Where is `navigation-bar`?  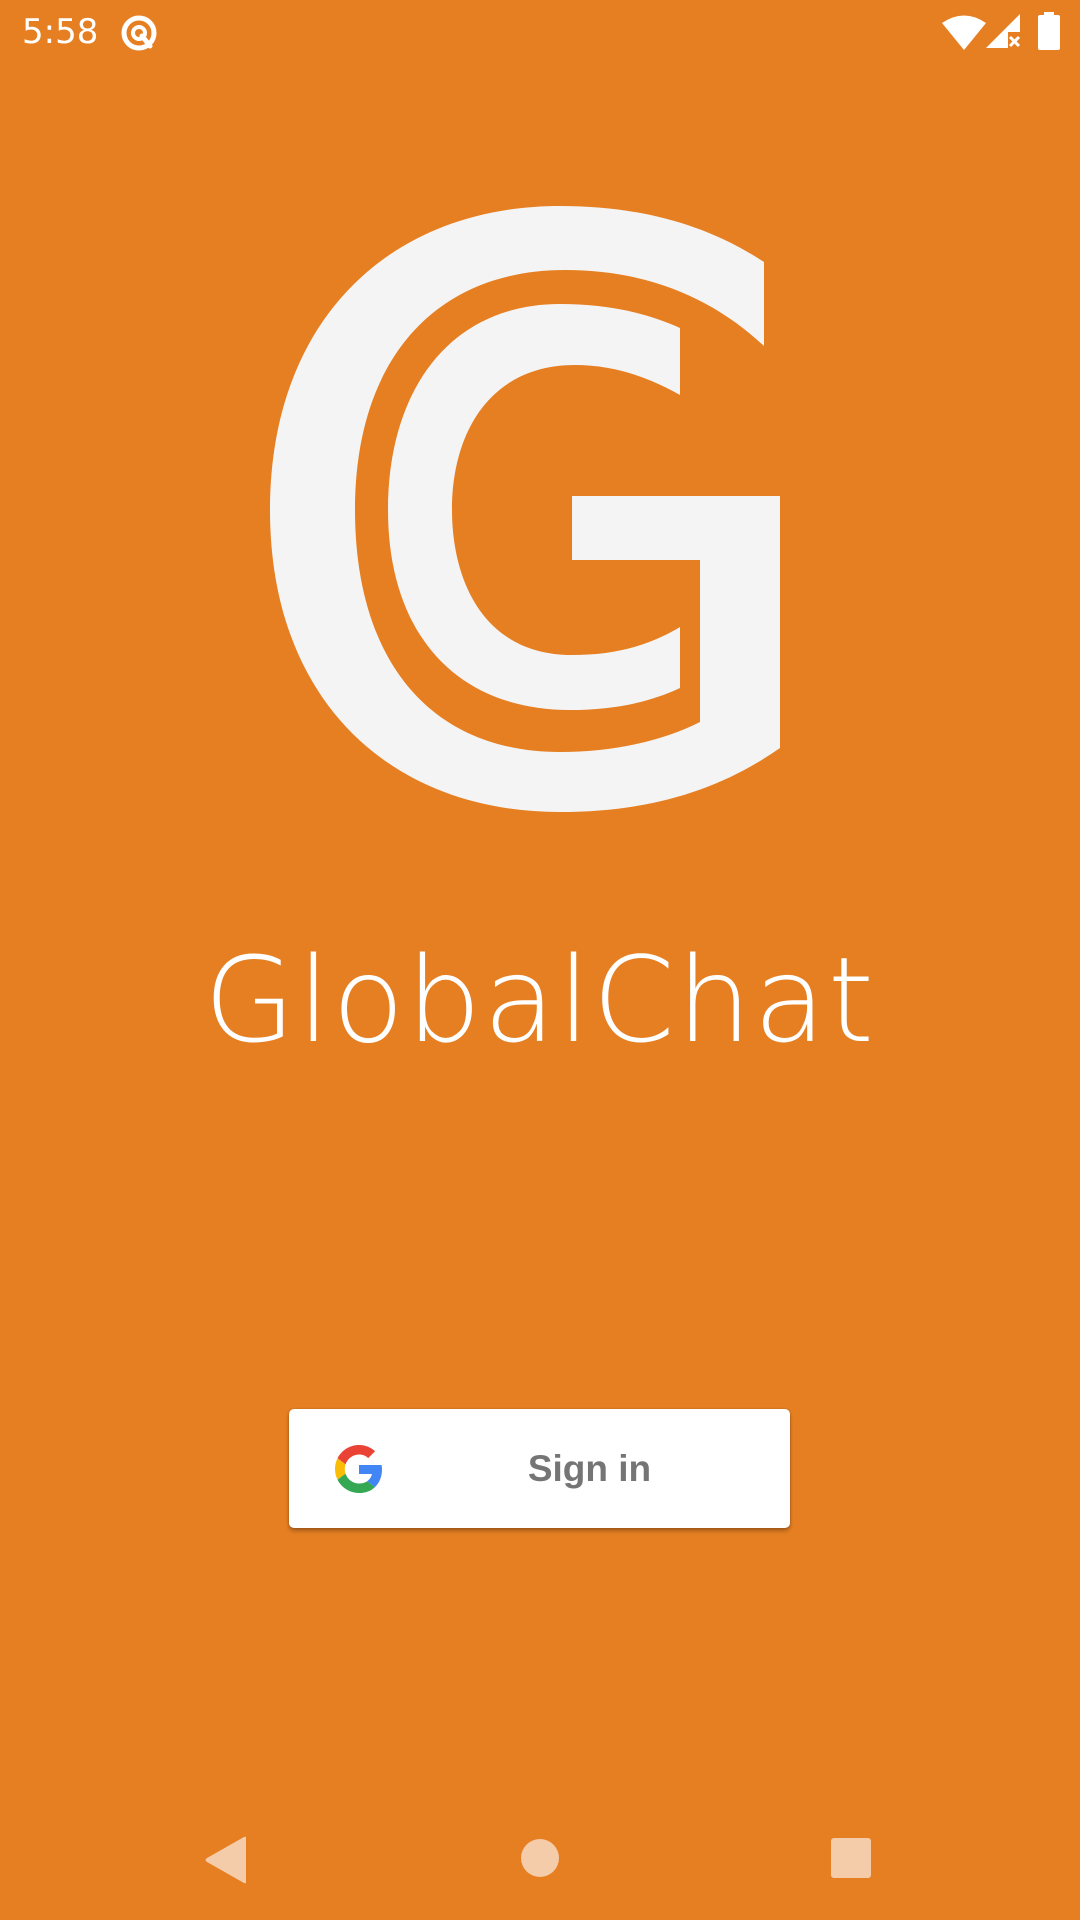
navigation-bar is located at coordinates (540, 1860).